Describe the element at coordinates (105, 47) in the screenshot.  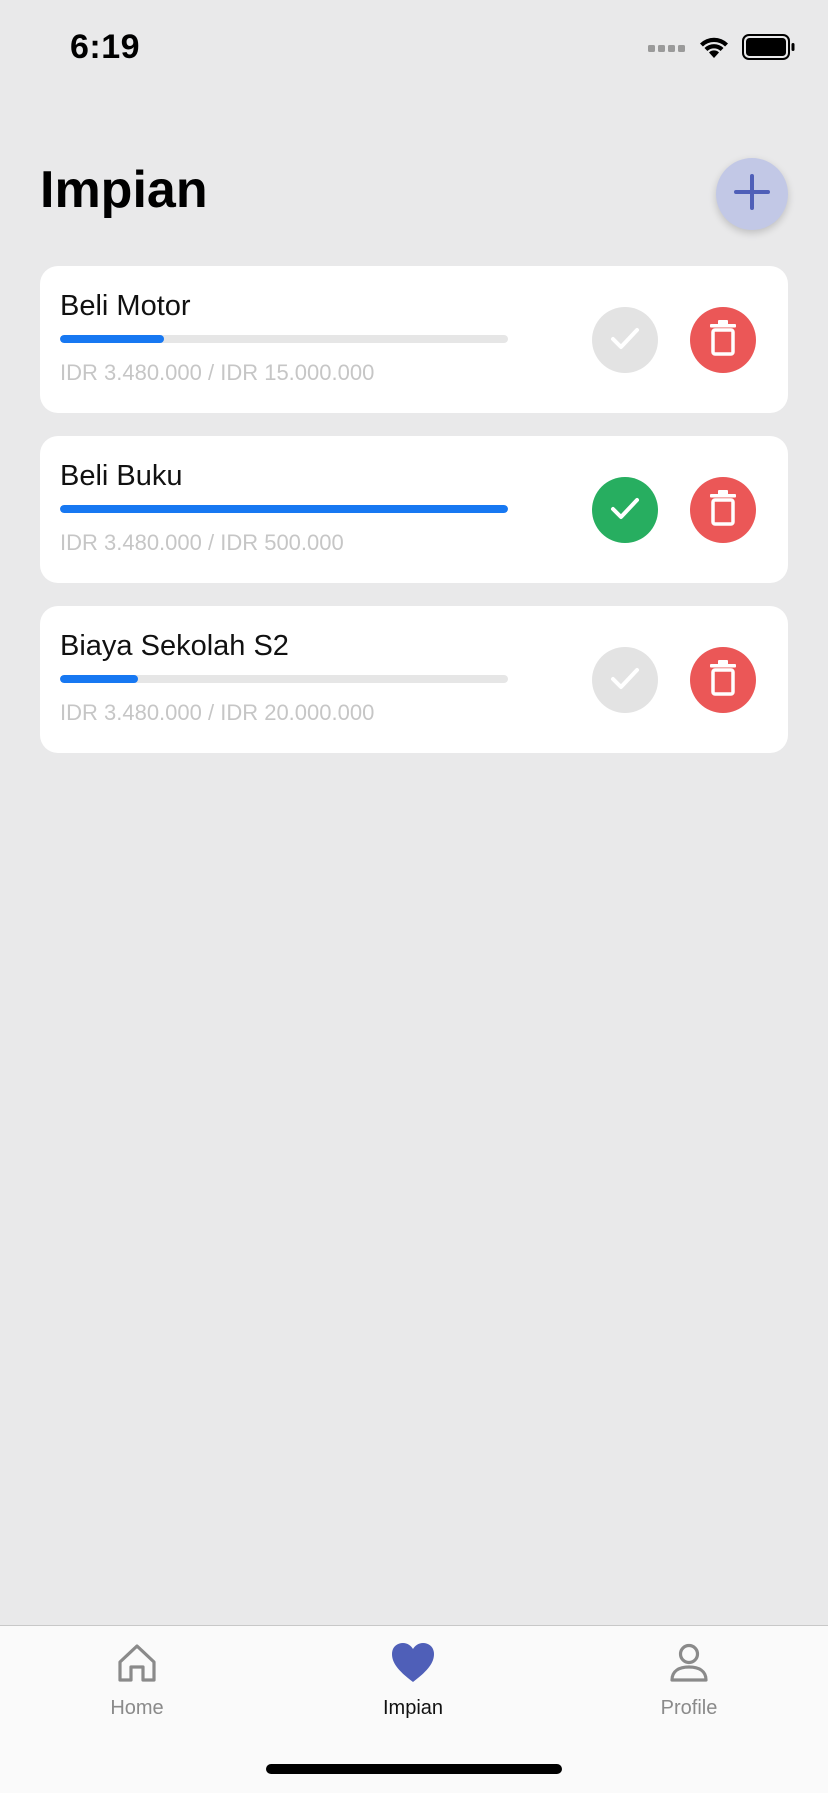
I see `status-time: 6:19` at that location.